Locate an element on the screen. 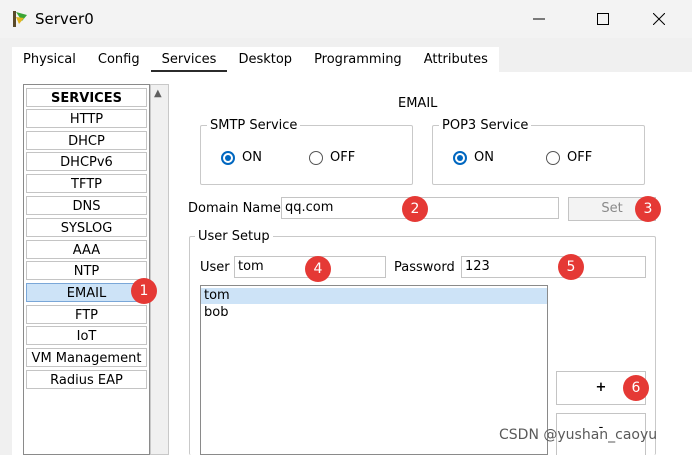 The height and width of the screenshot is (455, 692). minimize-icon is located at coordinates (539, 19).